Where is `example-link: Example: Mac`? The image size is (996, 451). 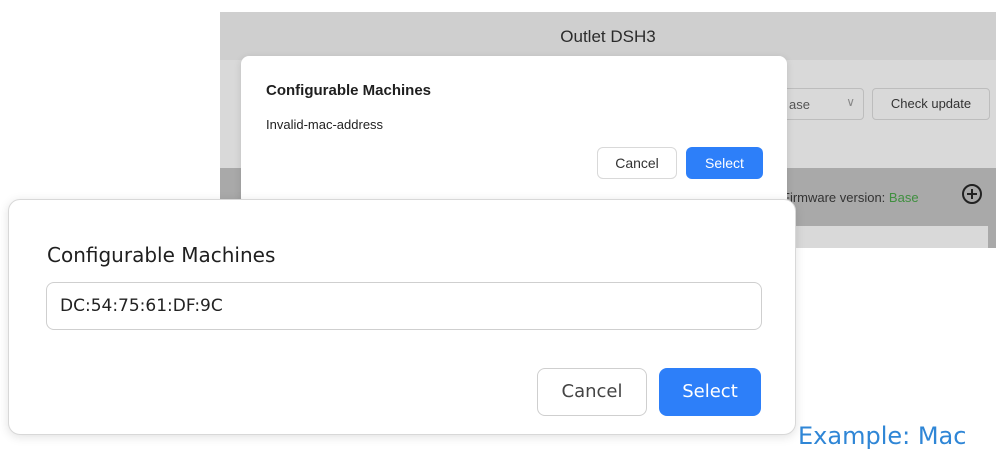
example-link: Example: Mac is located at coordinates (882, 436).